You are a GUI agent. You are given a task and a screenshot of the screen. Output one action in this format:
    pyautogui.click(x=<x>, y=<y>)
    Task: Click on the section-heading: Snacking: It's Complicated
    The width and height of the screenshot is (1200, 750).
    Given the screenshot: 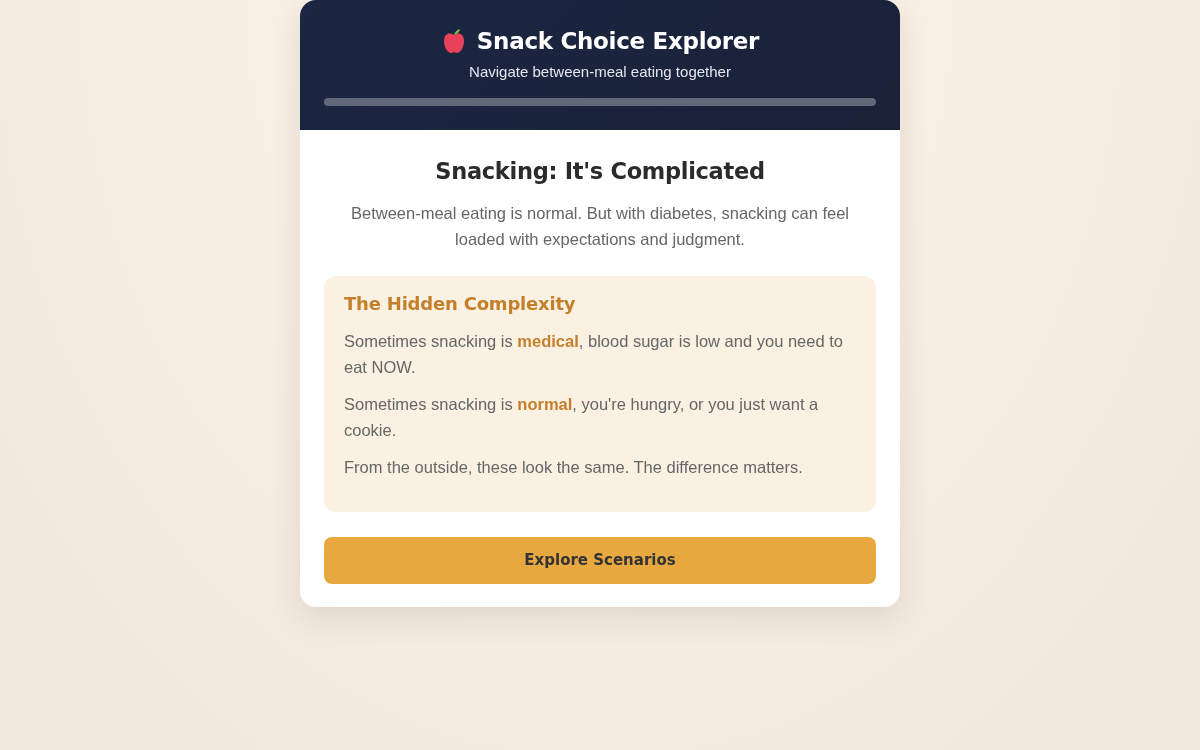 What is the action you would take?
    pyautogui.click(x=600, y=171)
    